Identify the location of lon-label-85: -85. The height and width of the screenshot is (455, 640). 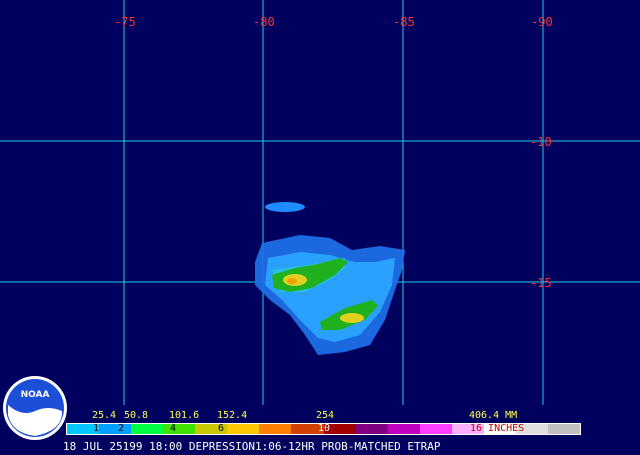
(404, 22).